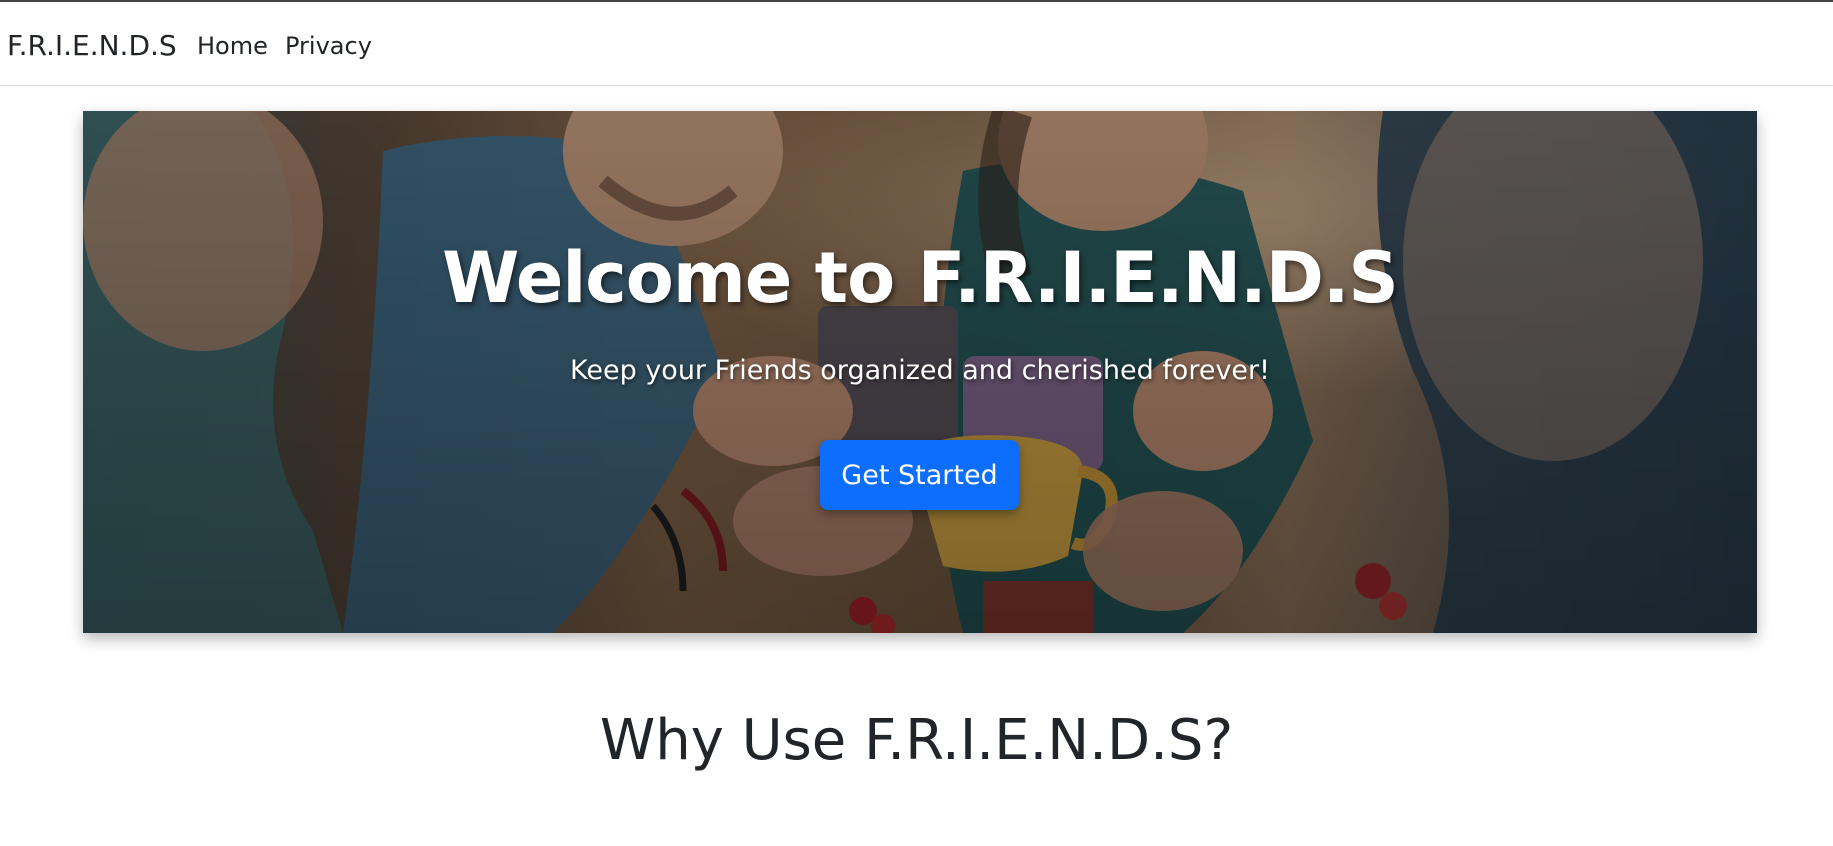 The width and height of the screenshot is (1833, 846). Describe the element at coordinates (328, 46) in the screenshot. I see `nav-link-privacy: Privacy` at that location.